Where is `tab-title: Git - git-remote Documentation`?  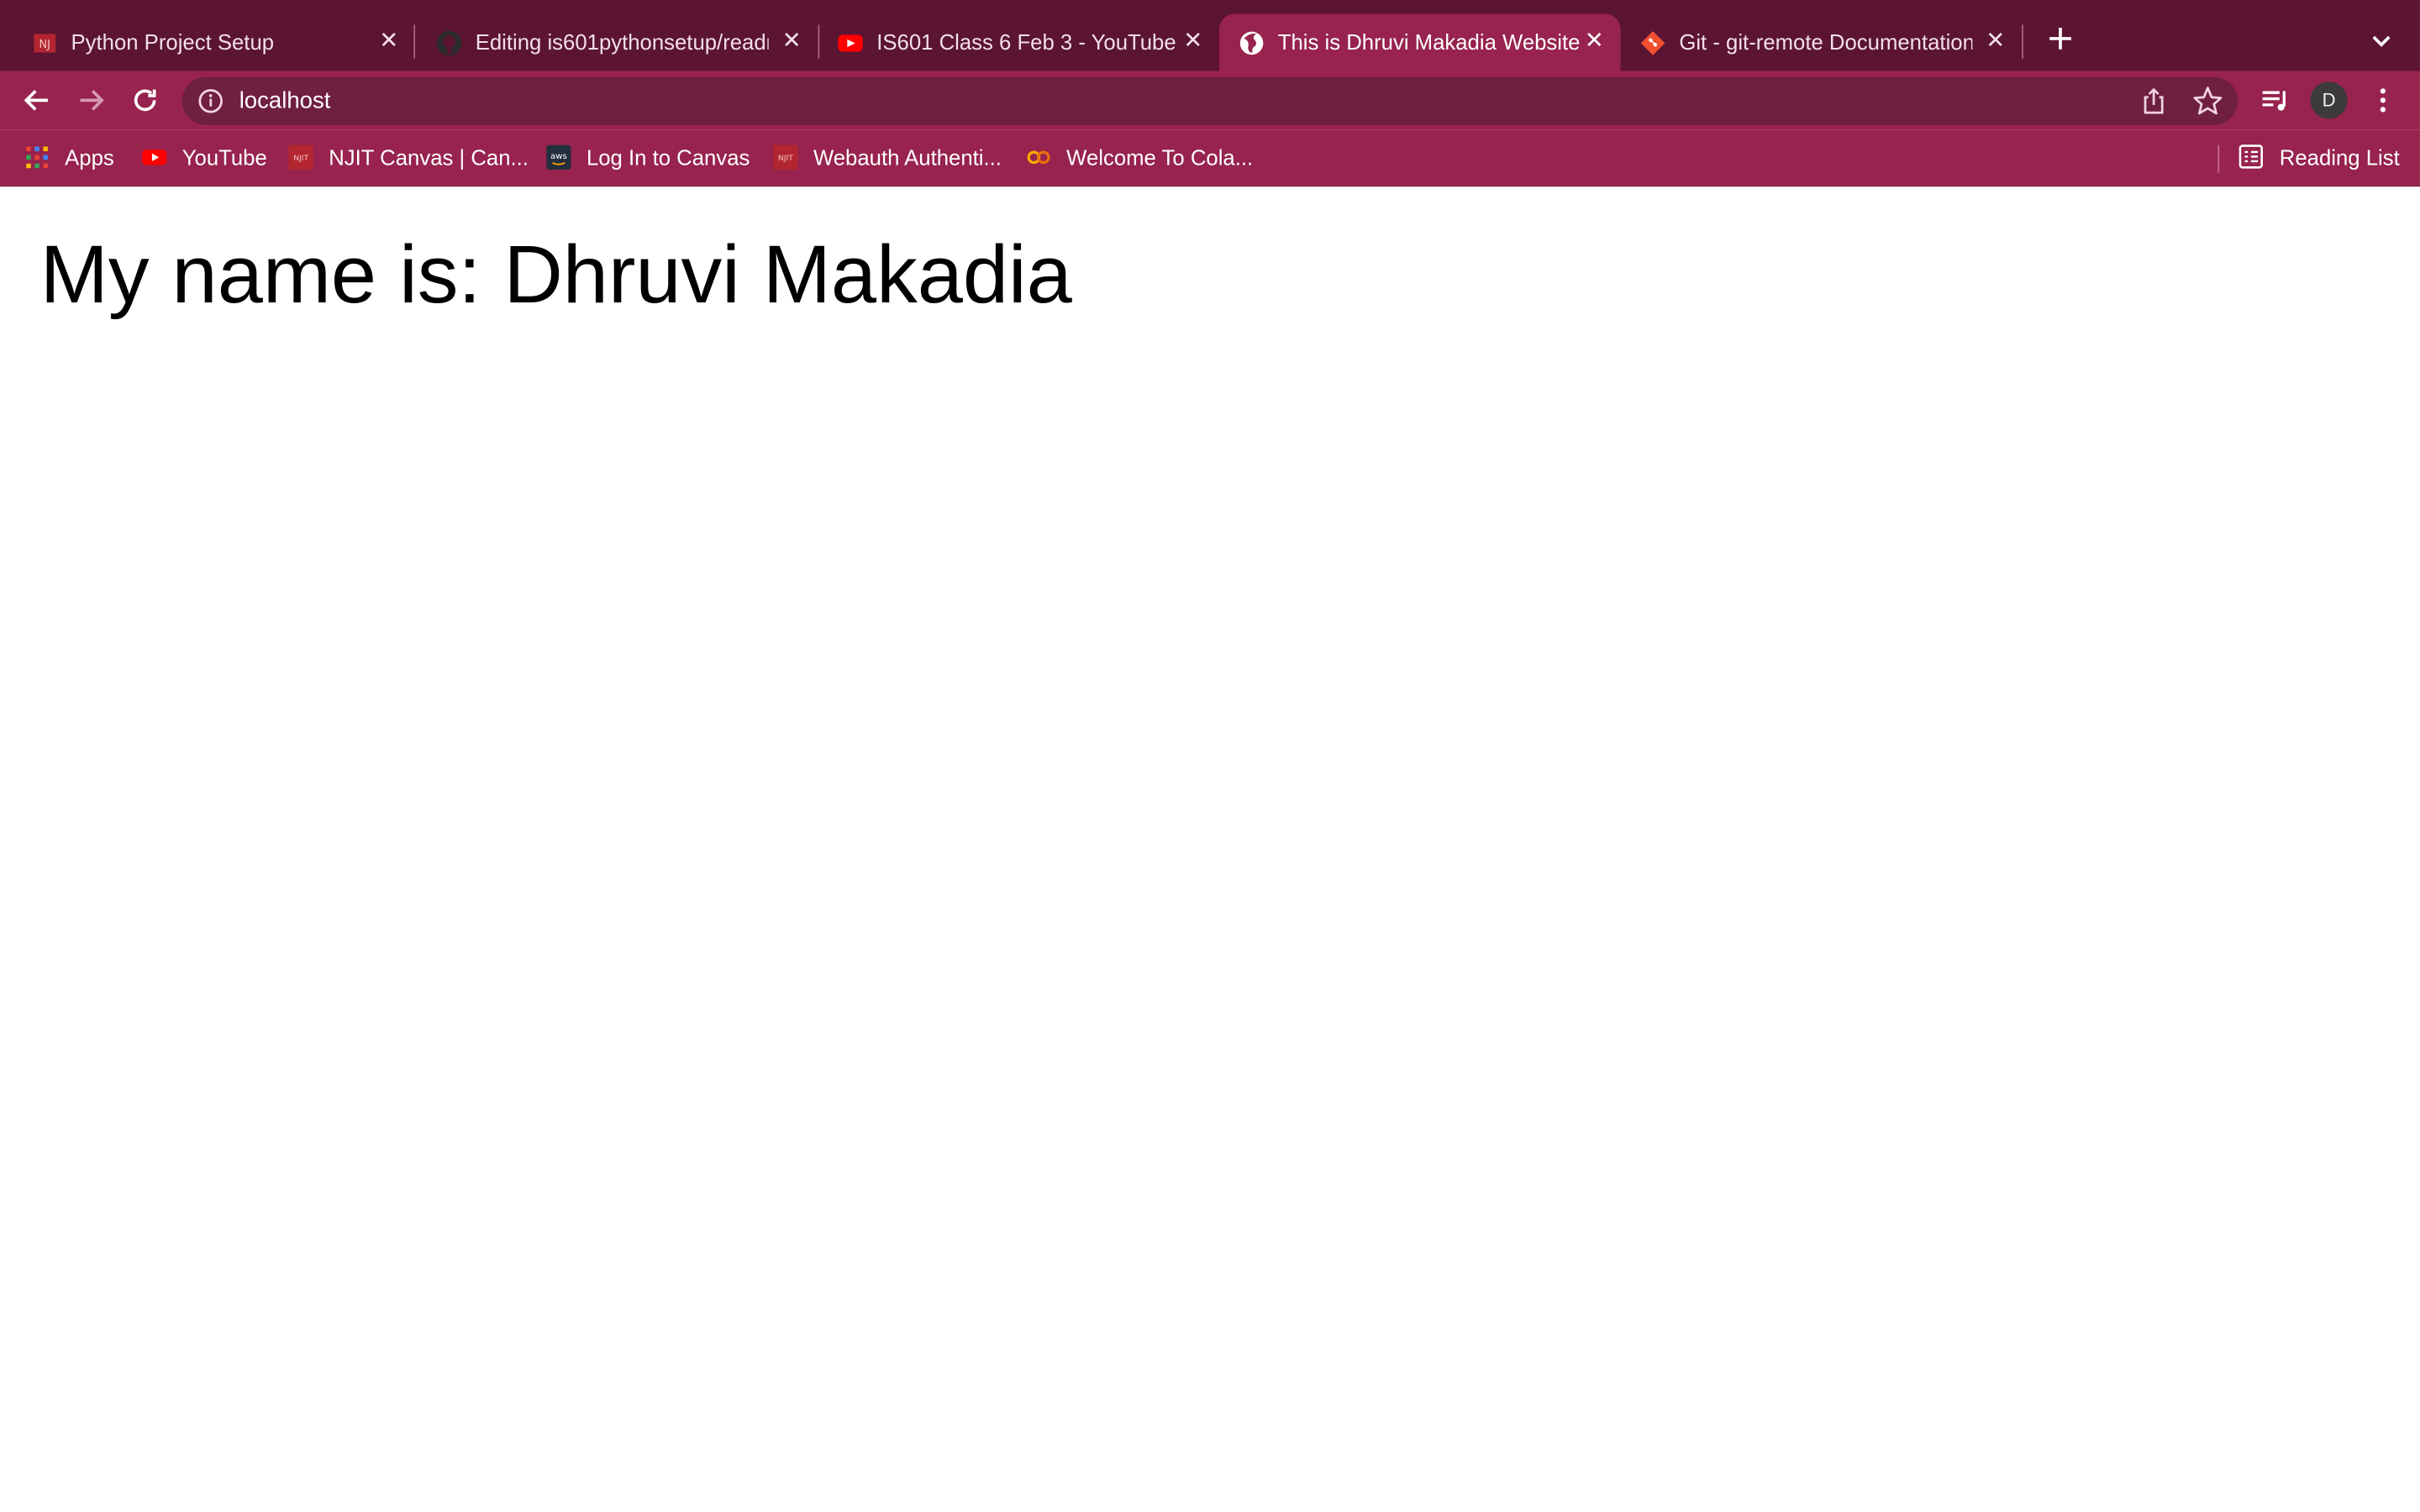
tab-title: Git - git-remote Documentation is located at coordinates (1826, 42).